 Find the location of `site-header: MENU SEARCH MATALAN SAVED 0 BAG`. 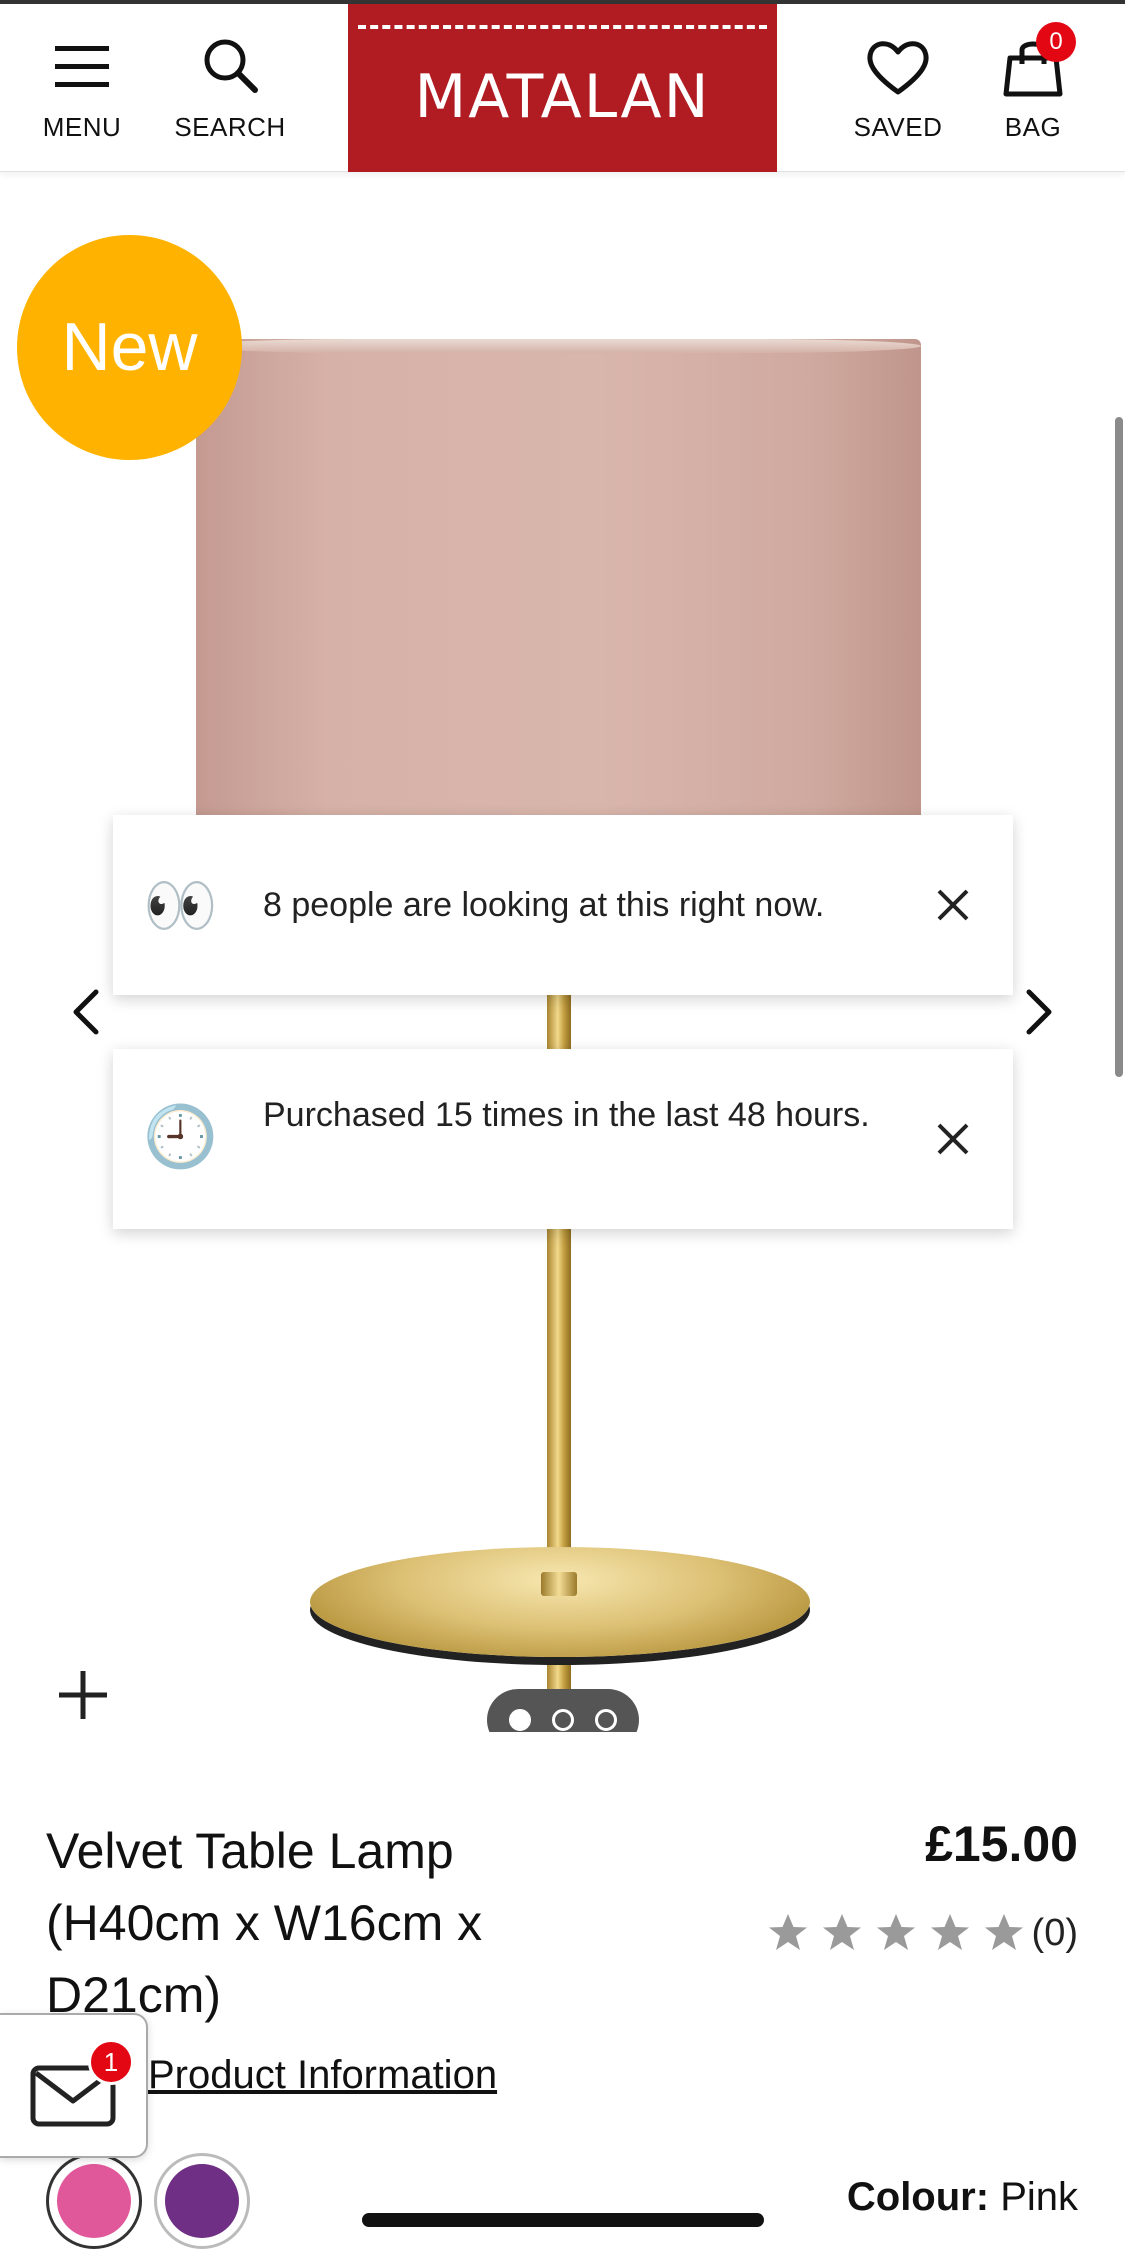

site-header: MENU SEARCH MATALAN SAVED 0 BAG is located at coordinates (562, 86).